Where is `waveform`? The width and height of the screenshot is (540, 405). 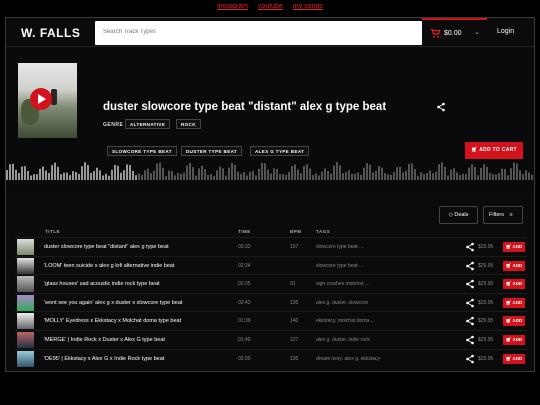
waveform is located at coordinates (270, 169).